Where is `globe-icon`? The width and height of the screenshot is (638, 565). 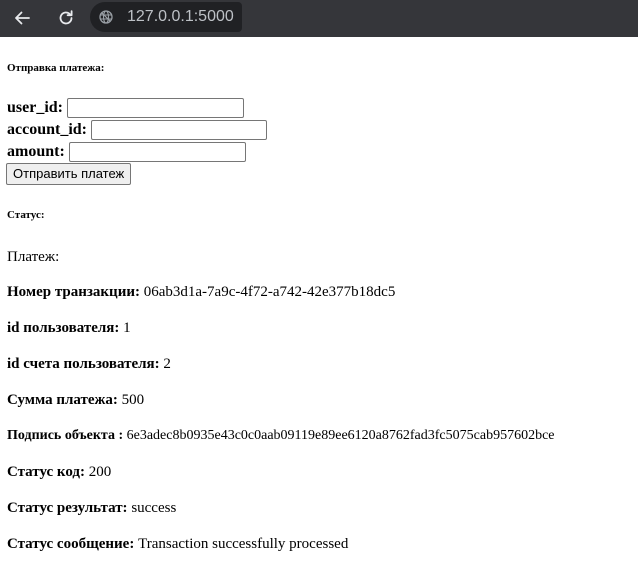 globe-icon is located at coordinates (106, 17).